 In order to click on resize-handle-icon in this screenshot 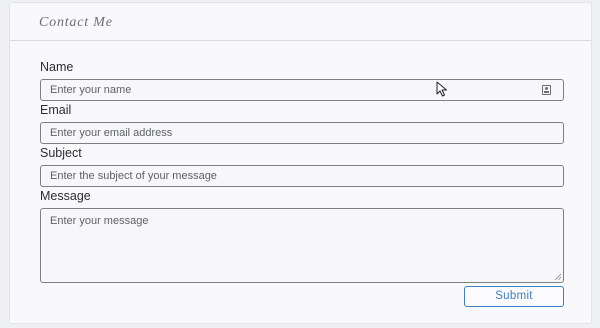, I will do `click(557, 276)`.